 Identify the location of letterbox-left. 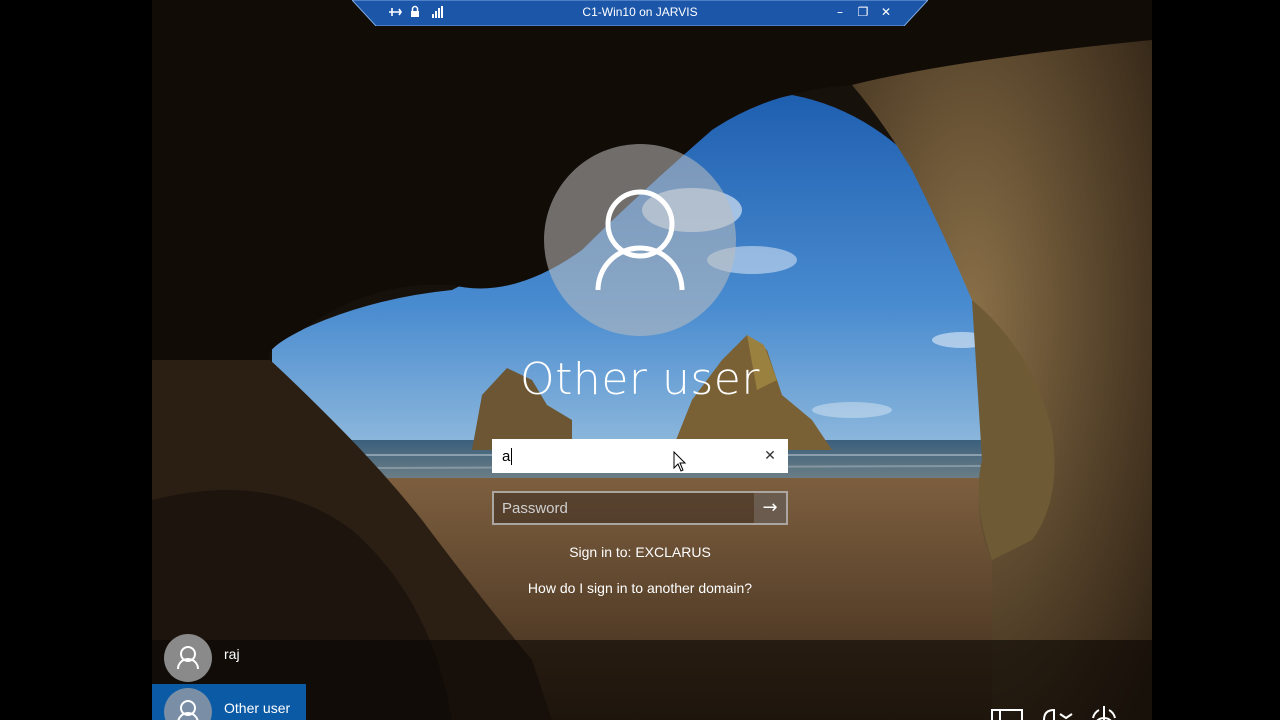
(76, 360).